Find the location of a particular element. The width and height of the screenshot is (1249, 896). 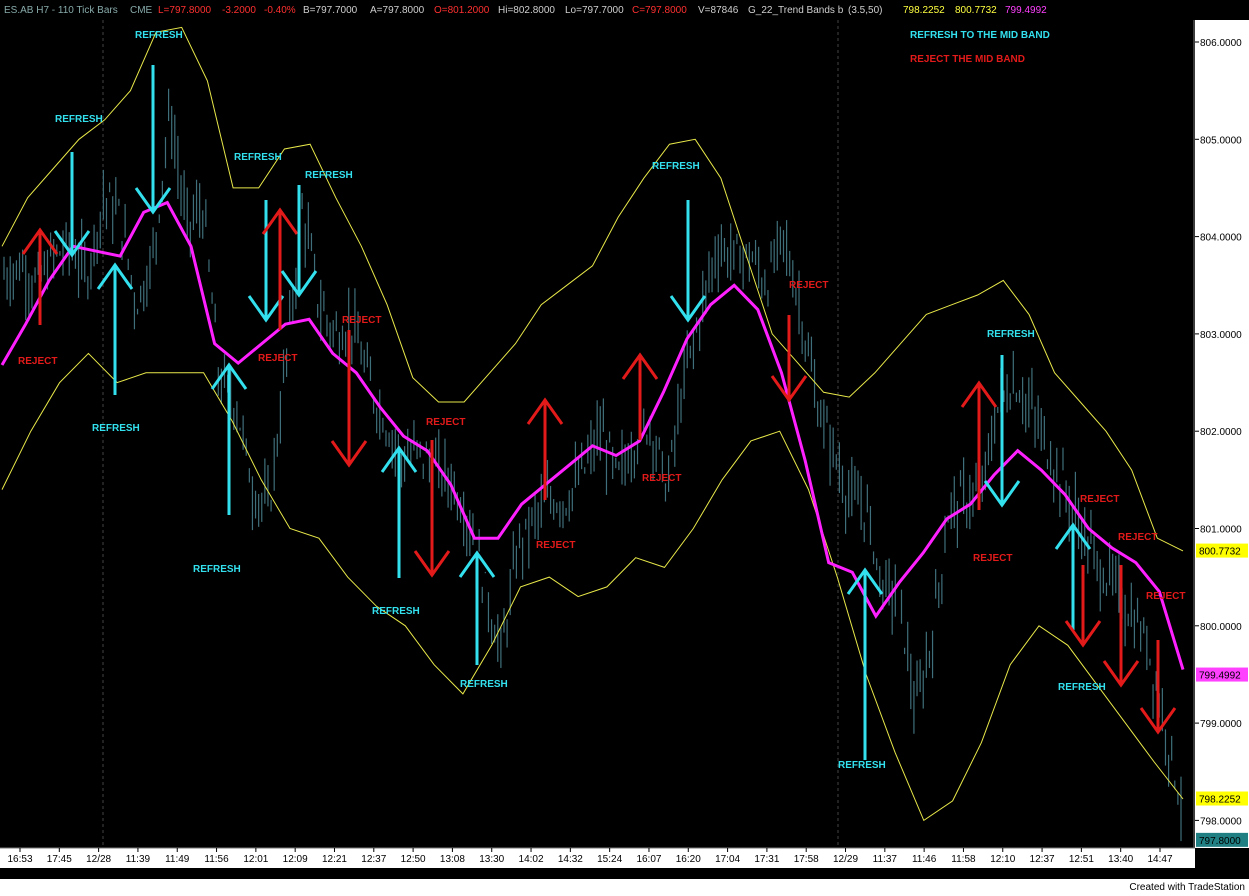

x-tick-label: 11:49 is located at coordinates (177, 859).